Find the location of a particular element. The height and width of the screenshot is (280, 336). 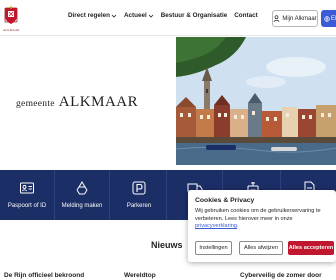

tile-label: Paspoort of ID is located at coordinates (27, 206).